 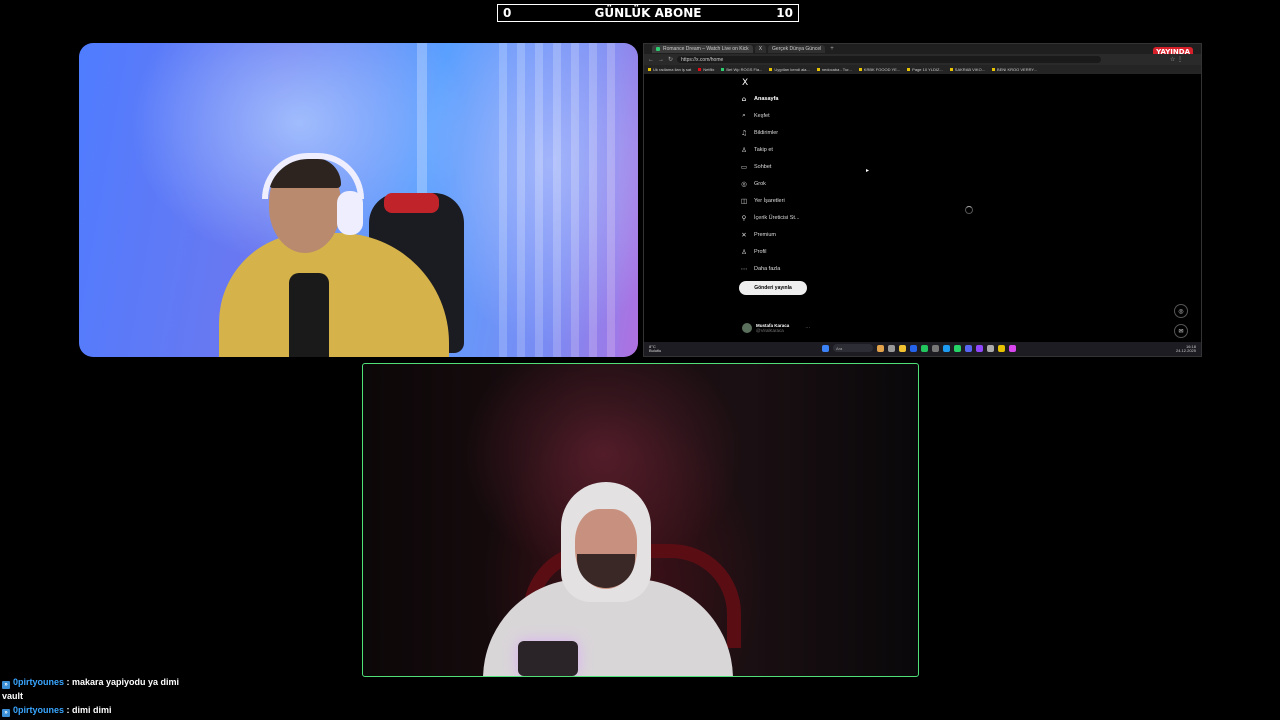 I want to click on back-icon: ←, so click(x=651, y=60).